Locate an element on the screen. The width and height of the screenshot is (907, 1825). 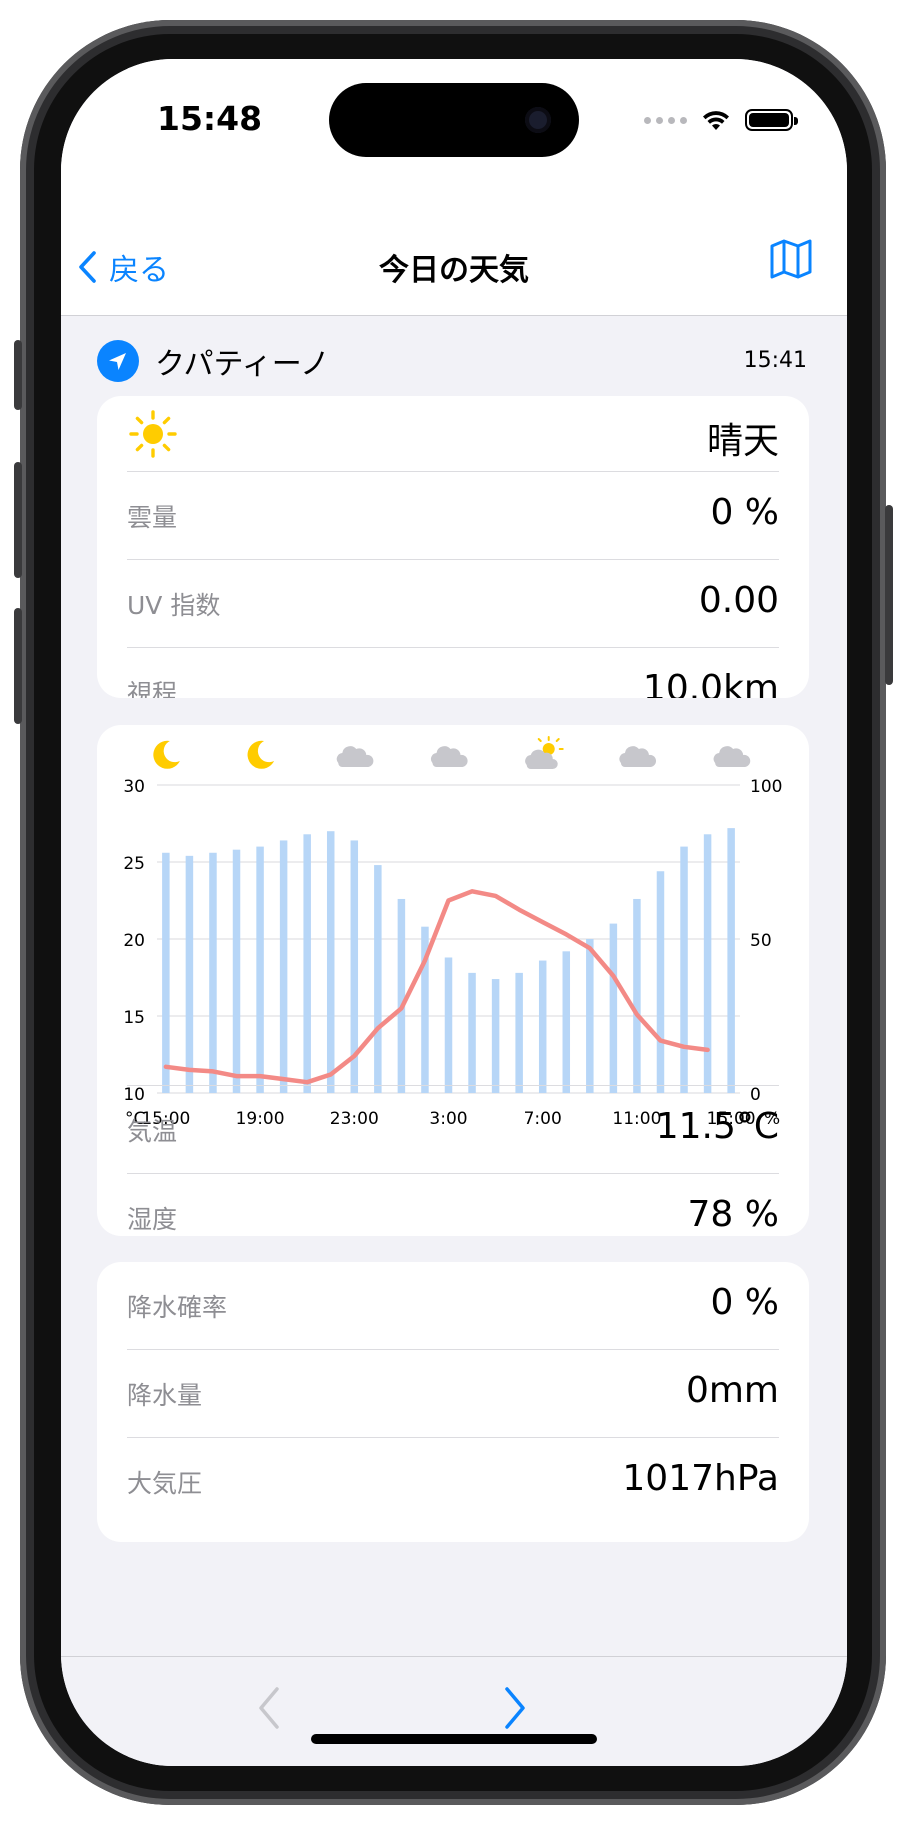
uv-index-label: UV 指数 is located at coordinates (174, 605).